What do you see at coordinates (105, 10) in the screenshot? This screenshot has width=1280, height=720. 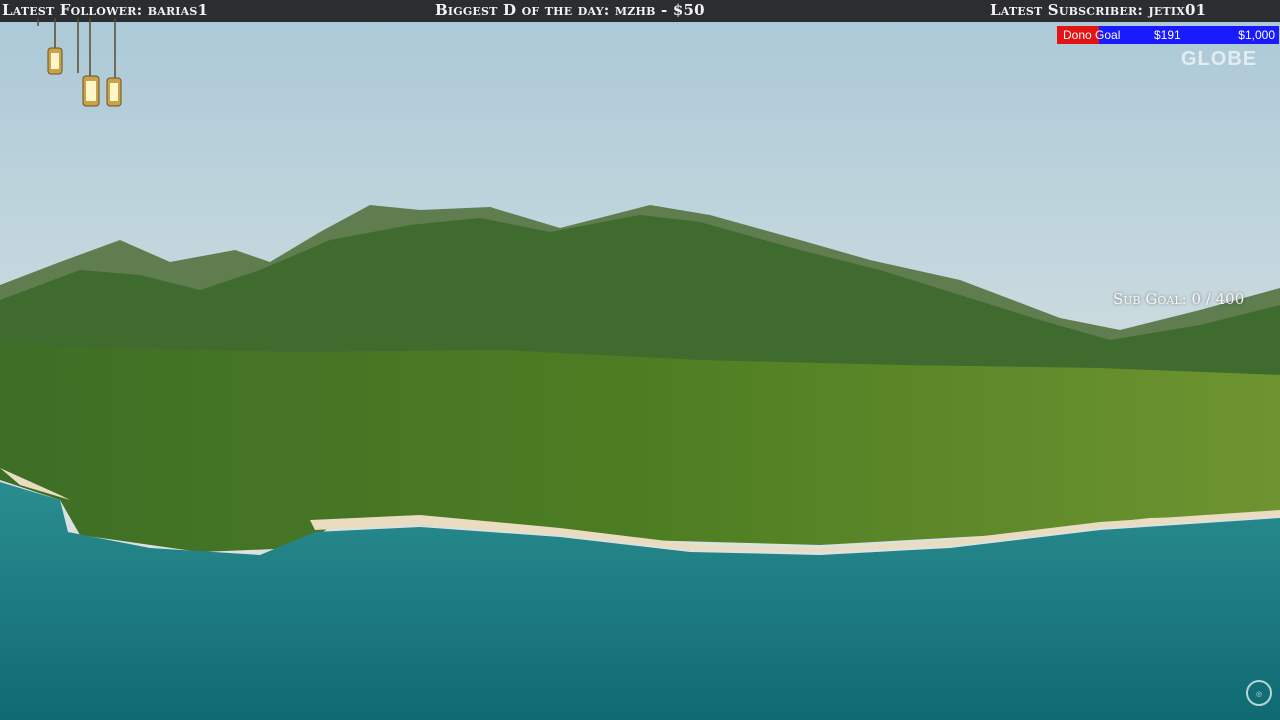 I see `latest-follower-text: Latest Follower: barias1` at bounding box center [105, 10].